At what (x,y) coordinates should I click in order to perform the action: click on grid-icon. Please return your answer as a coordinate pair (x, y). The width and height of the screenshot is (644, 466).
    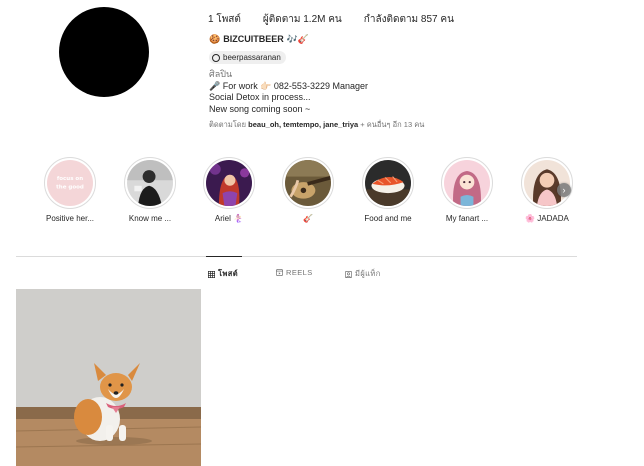
    Looking at the image, I should click on (211, 274).